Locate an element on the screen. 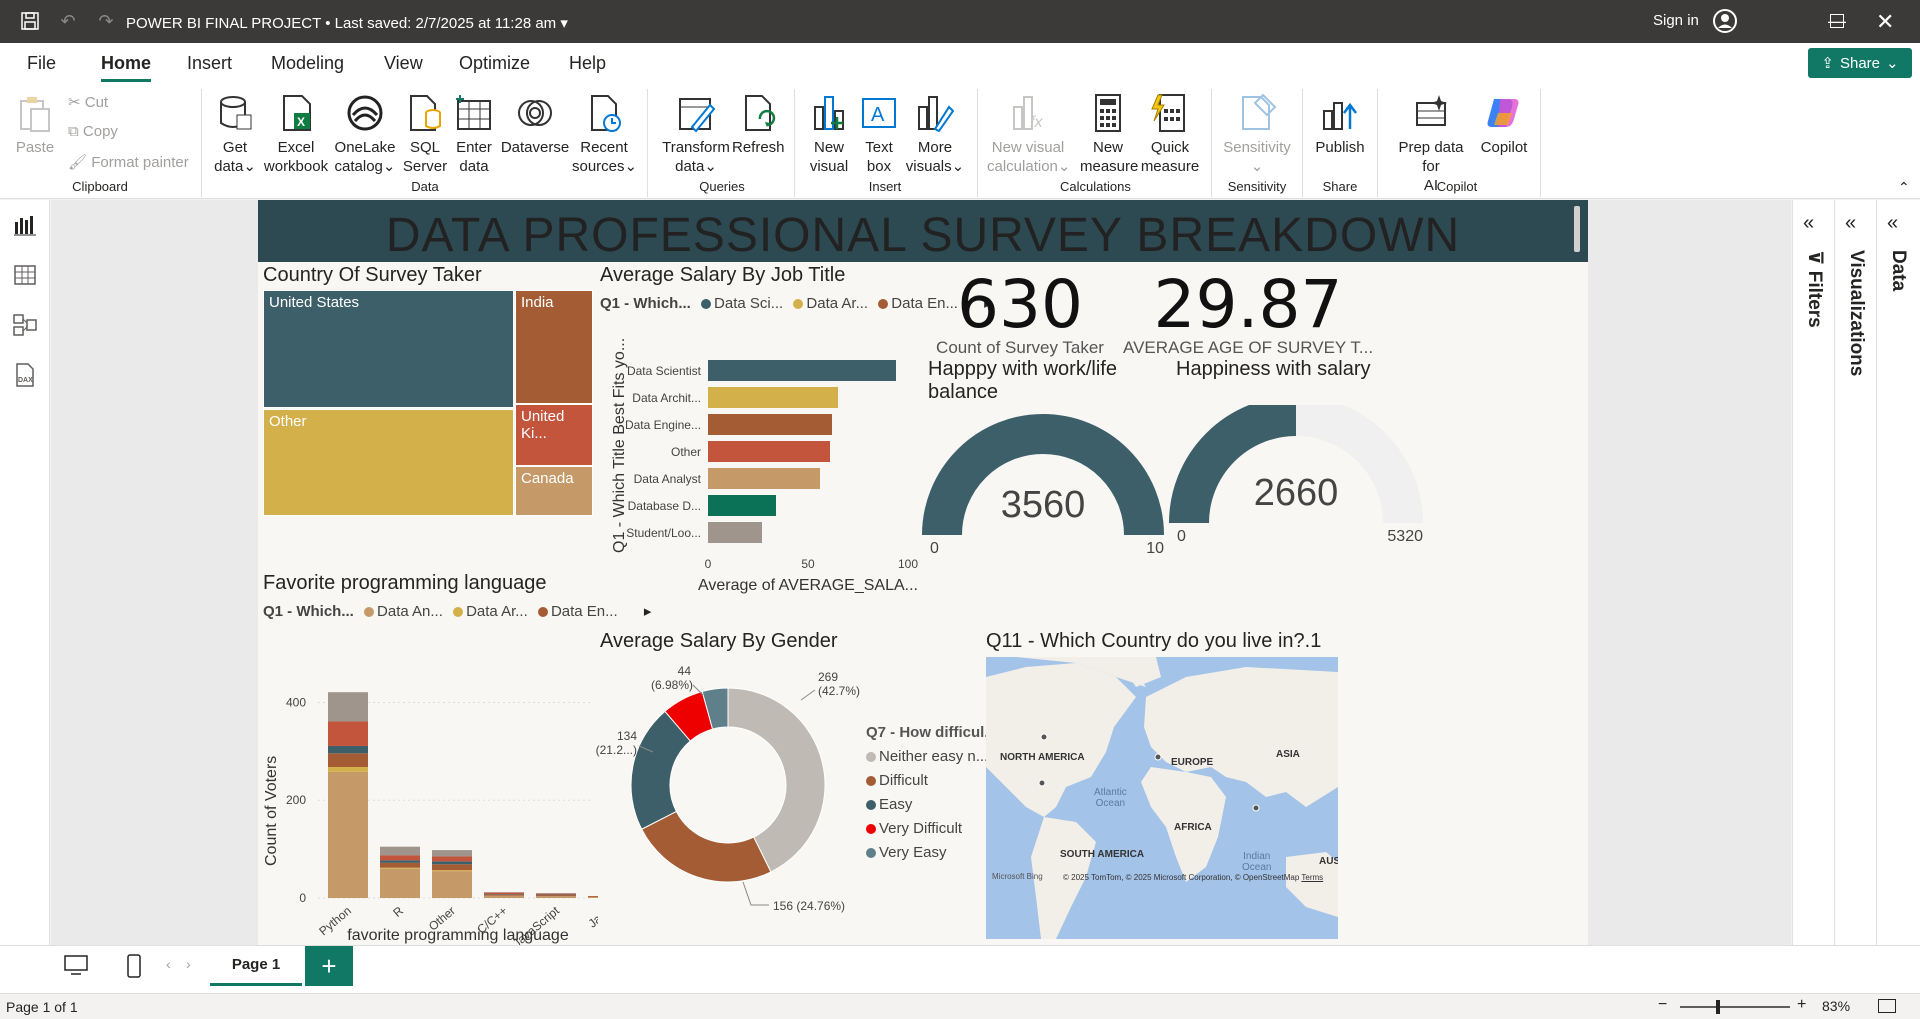  sensitivity-button: Sensitivity ⌄ is located at coordinates (1257, 134).